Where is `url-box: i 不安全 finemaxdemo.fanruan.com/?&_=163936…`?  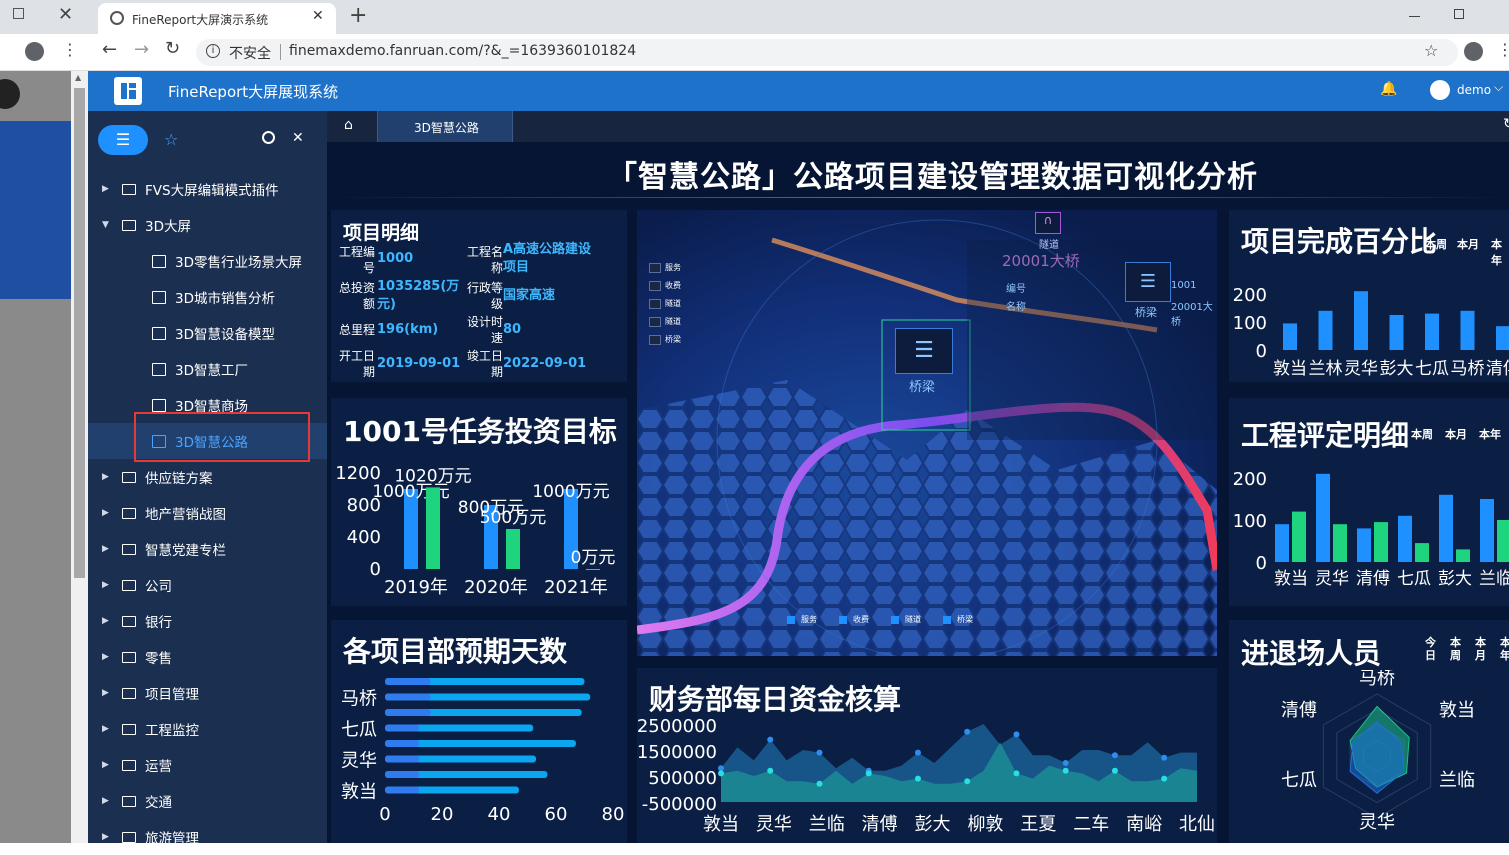
url-box: i 不安全 finemaxdemo.fanruan.com/?&_=163936… is located at coordinates (827, 52).